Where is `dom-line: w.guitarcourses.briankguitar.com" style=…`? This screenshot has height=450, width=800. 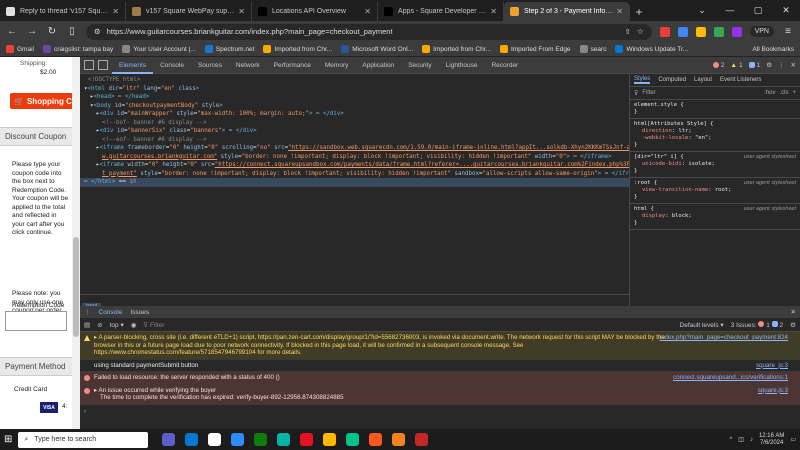 dom-line: w.guitarcourses.briankguitar.com" style=… is located at coordinates (354, 157).